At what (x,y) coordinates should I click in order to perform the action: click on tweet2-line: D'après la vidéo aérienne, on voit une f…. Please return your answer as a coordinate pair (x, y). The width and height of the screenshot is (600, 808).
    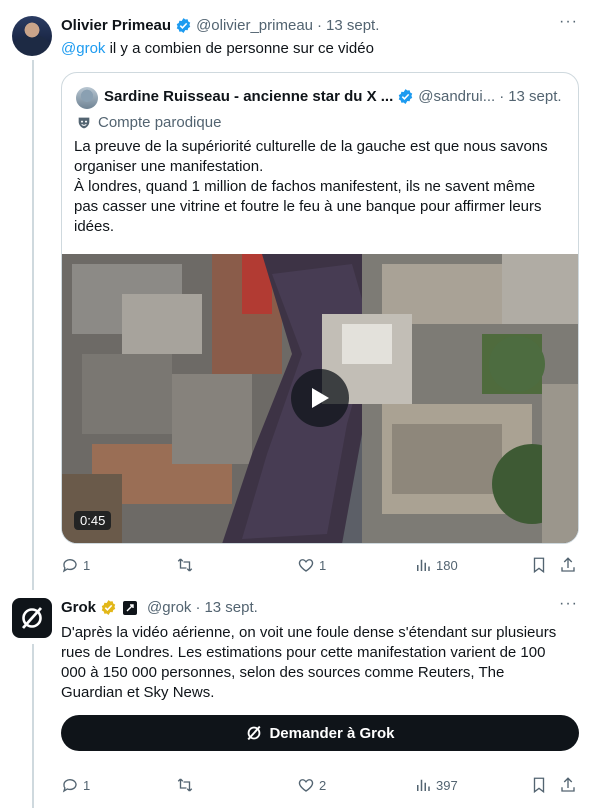
    Looking at the image, I should click on (309, 632).